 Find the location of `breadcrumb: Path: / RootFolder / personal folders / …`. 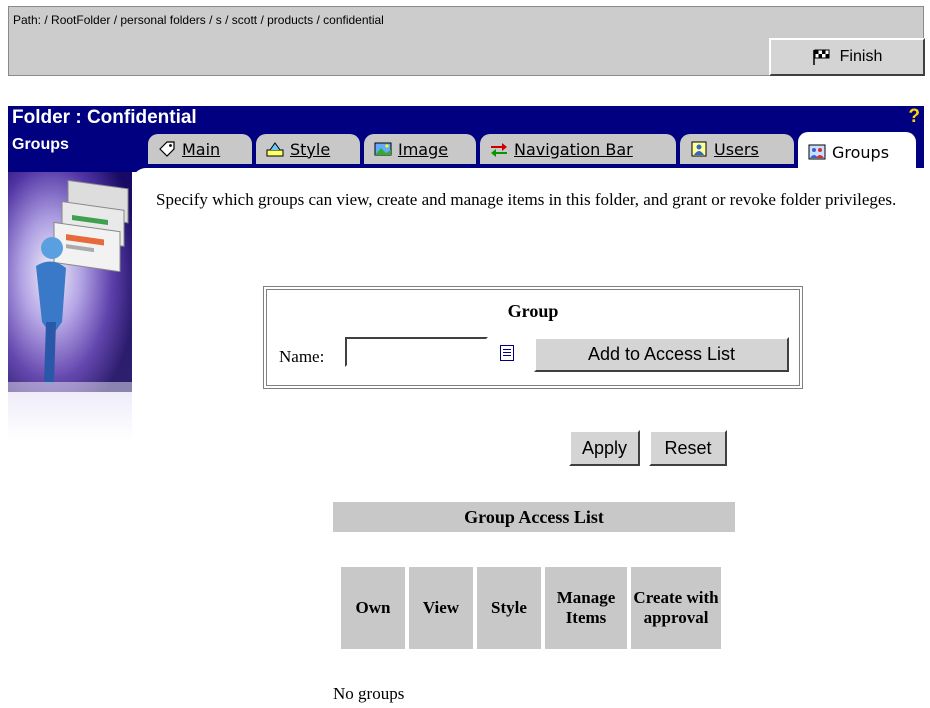

breadcrumb: Path: / RootFolder / personal folders / … is located at coordinates (198, 20).